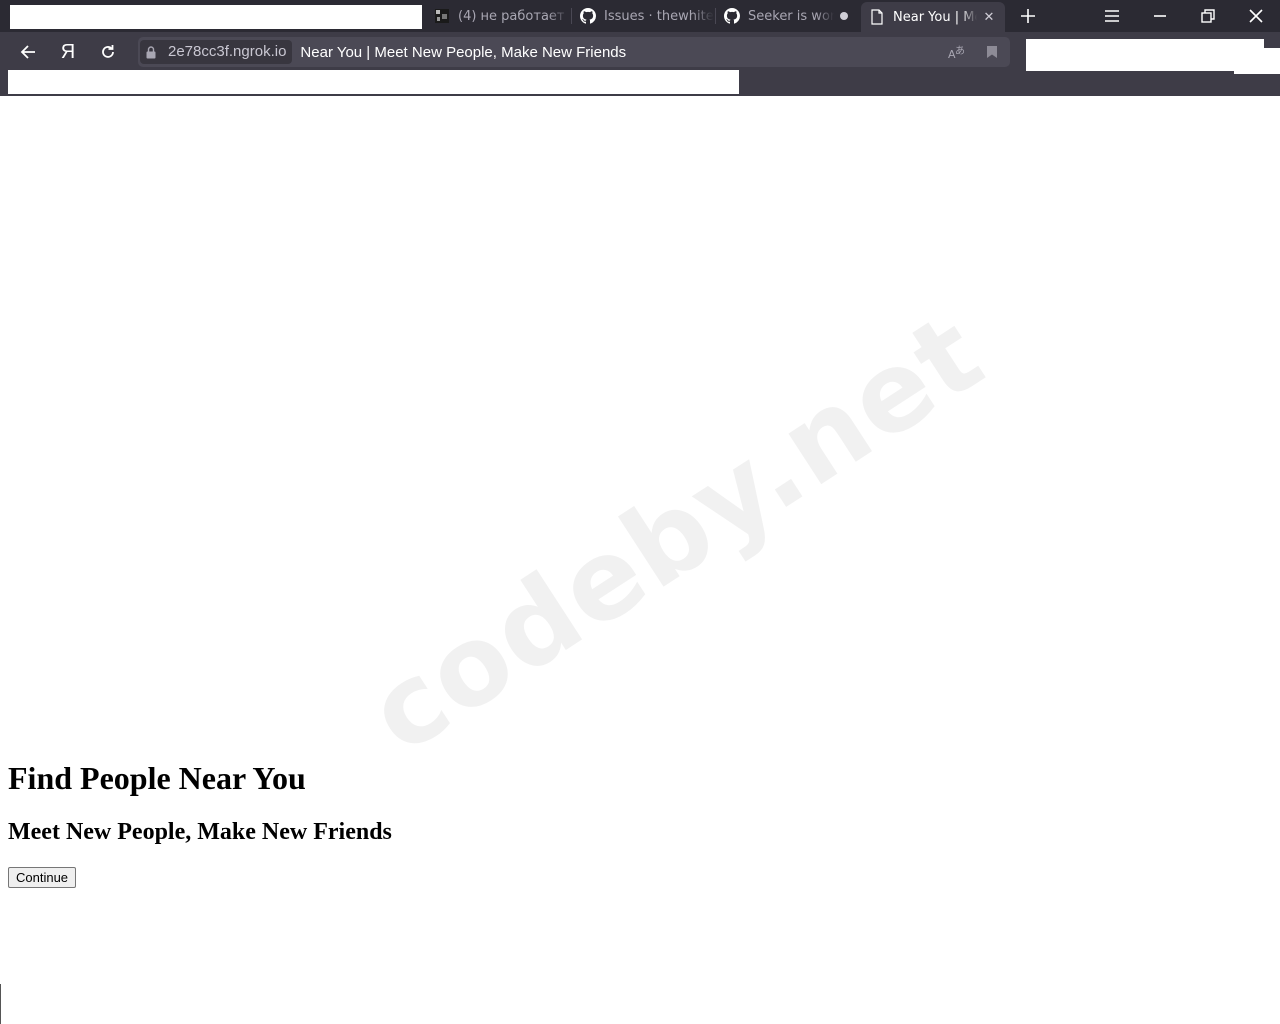 The image size is (1280, 1024). What do you see at coordinates (42, 877) in the screenshot?
I see `continue-button: Continue` at bounding box center [42, 877].